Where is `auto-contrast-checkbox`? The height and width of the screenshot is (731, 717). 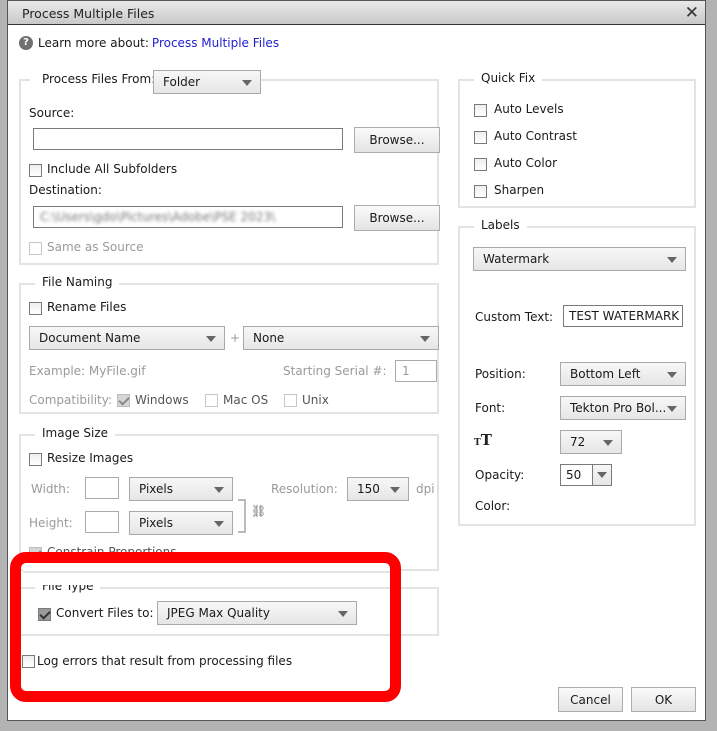
auto-contrast-checkbox is located at coordinates (480, 137).